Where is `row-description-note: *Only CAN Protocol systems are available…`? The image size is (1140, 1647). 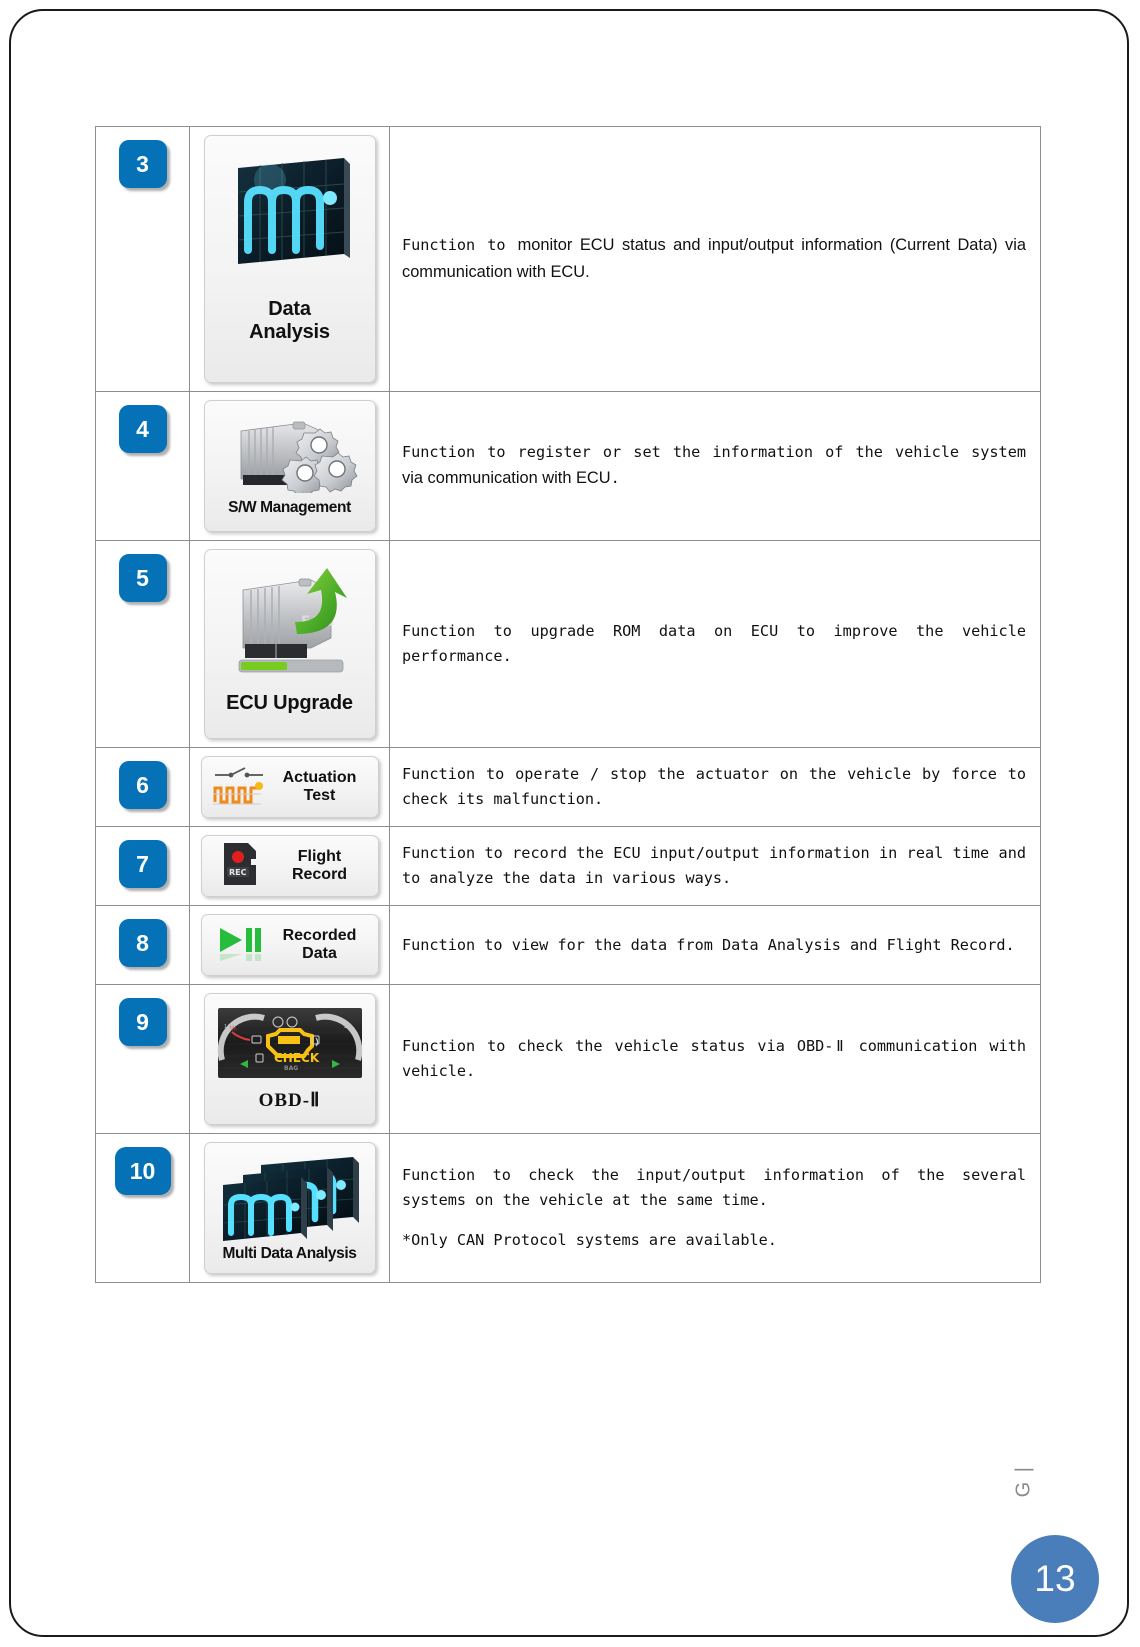
row-description-note: *Only CAN Protocol systems are available… is located at coordinates (589, 1240).